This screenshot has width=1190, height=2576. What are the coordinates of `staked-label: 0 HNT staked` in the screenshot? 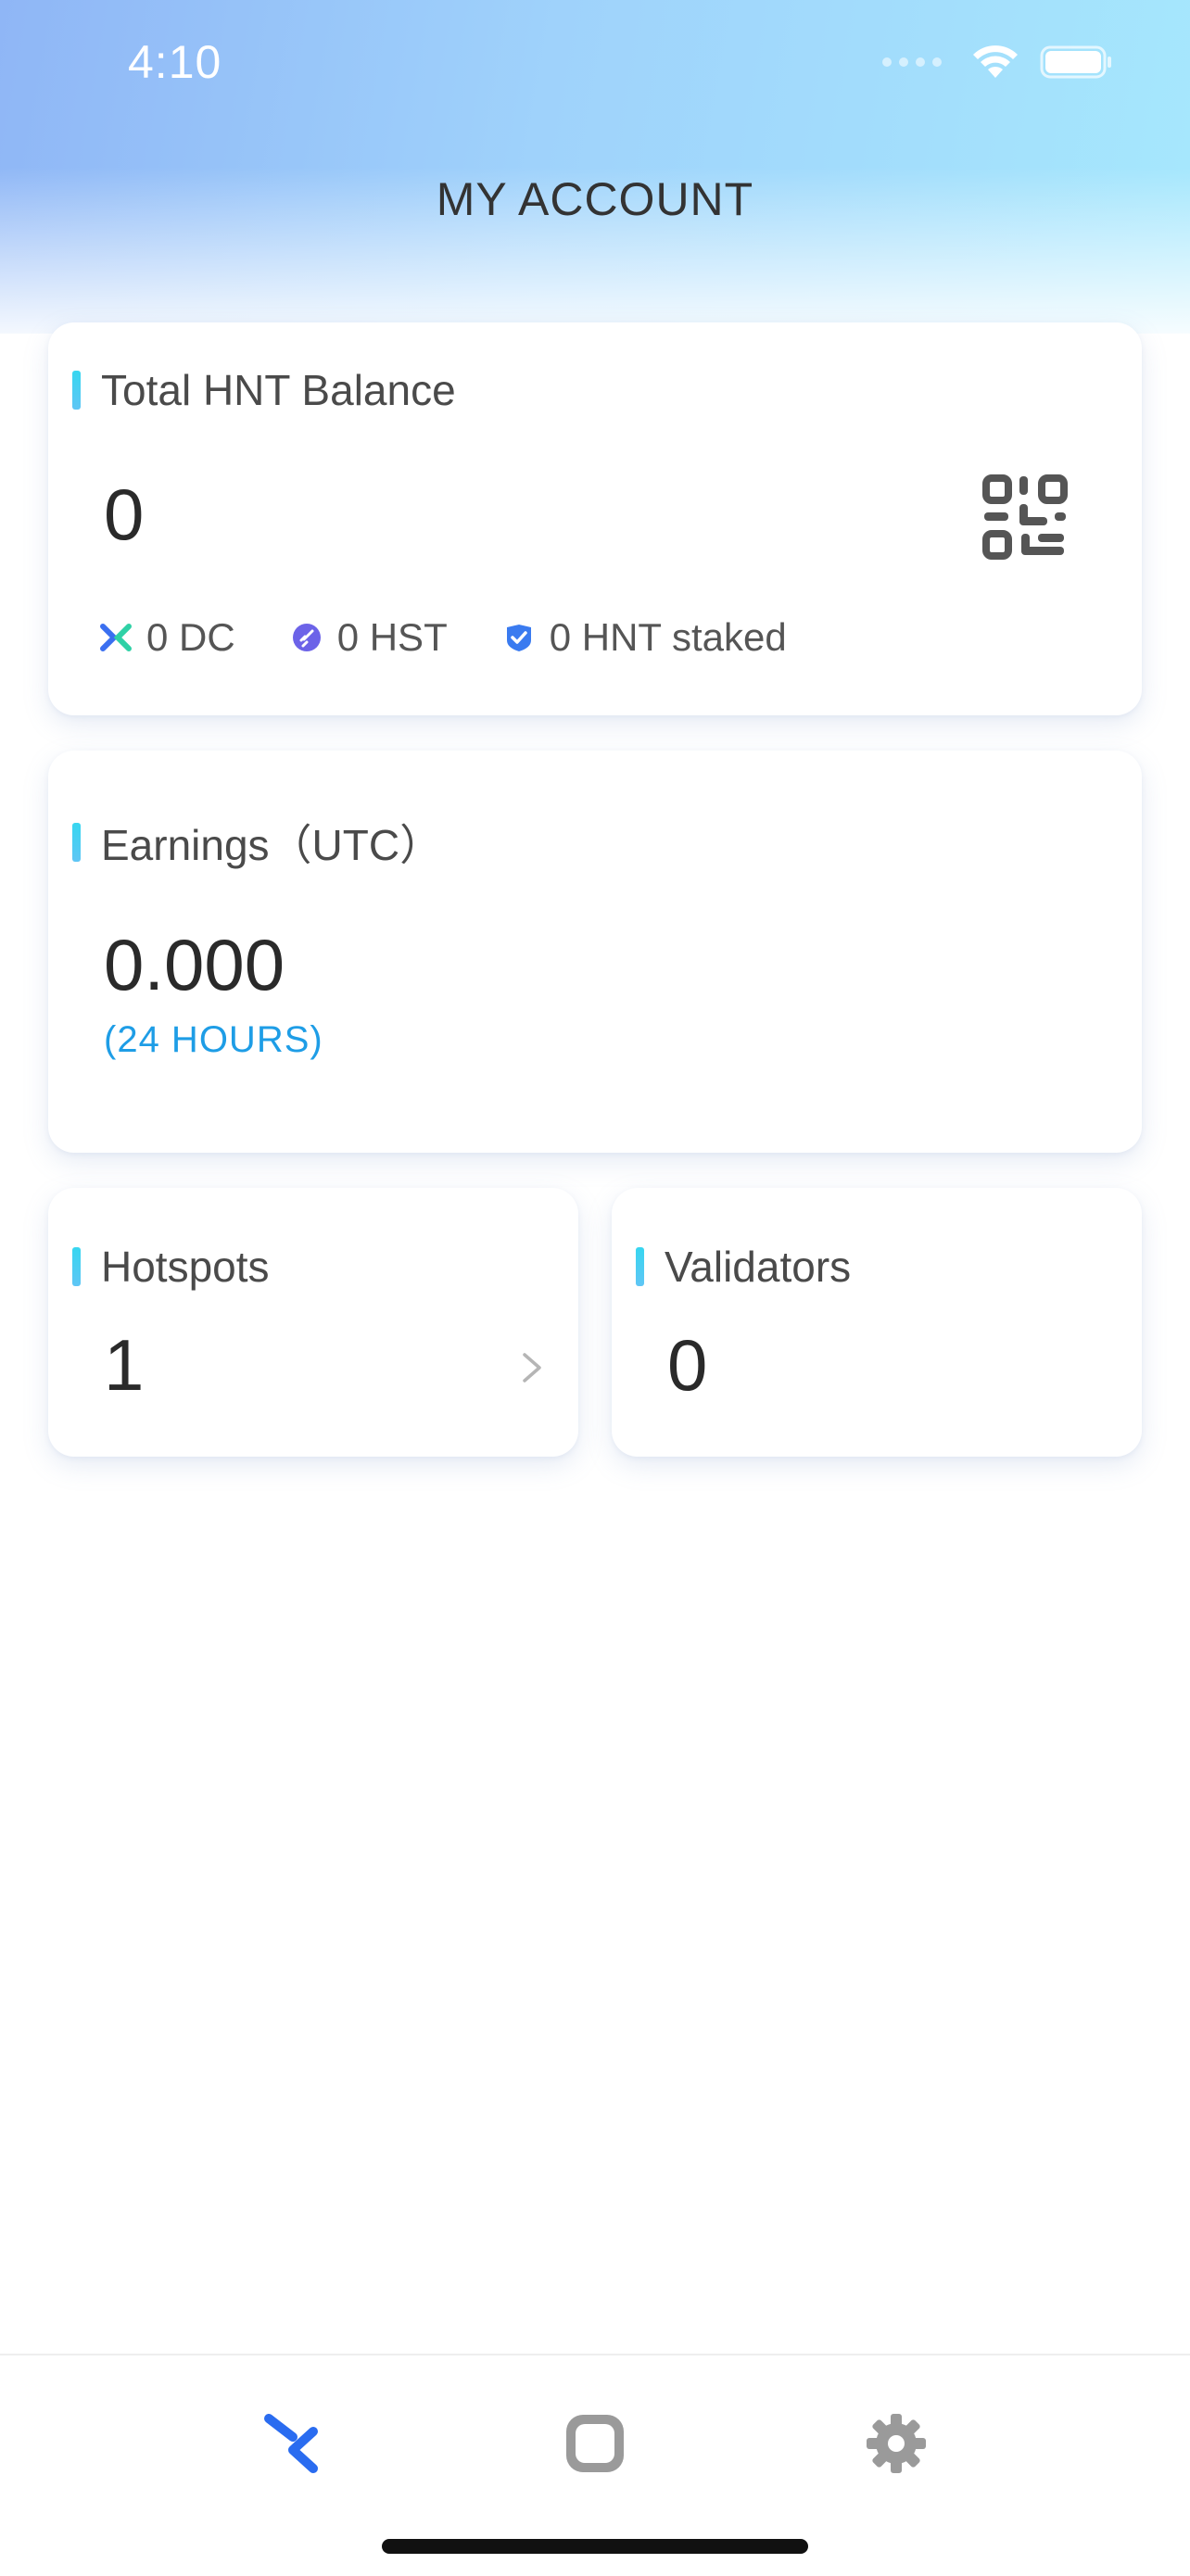 It's located at (668, 637).